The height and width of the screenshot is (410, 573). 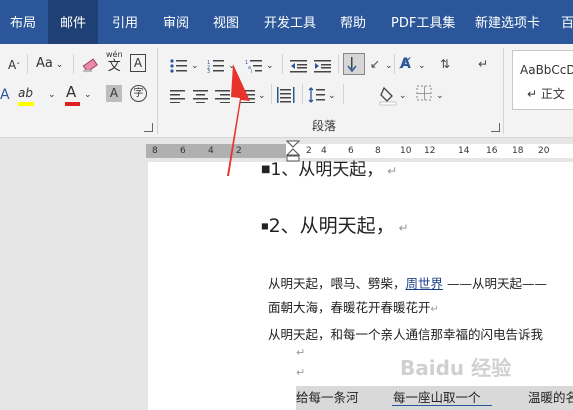 I want to click on line-direction-dropdown-icon: ⌄, so click(x=389, y=66).